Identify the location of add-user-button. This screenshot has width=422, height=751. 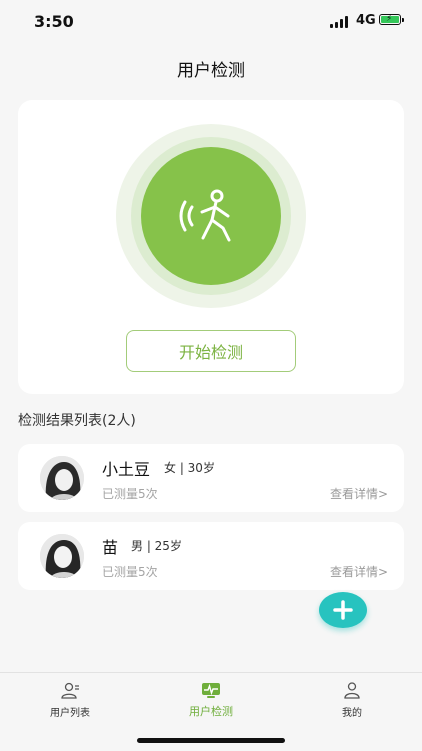
(343, 610).